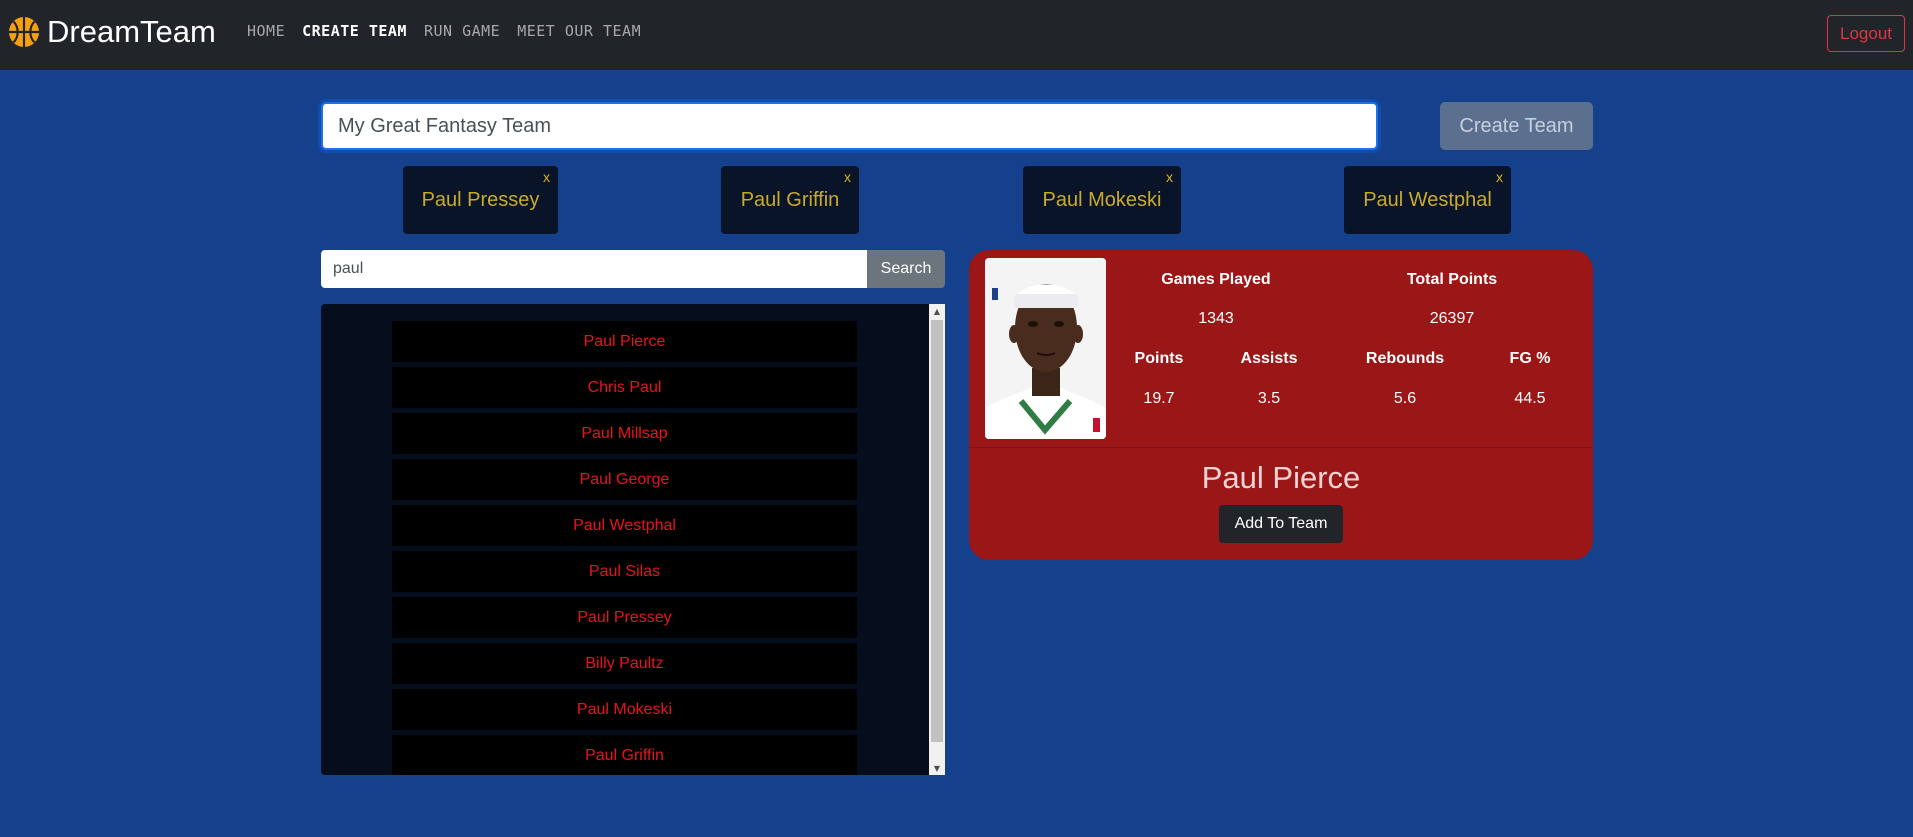  I want to click on triangle-down-icon: ▼, so click(937, 768).